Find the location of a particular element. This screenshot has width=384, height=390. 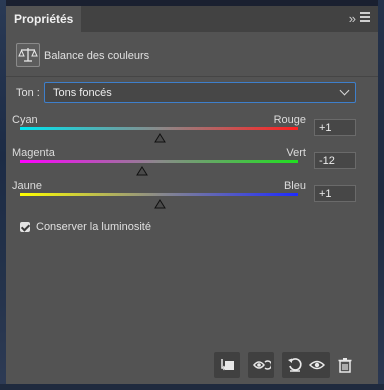

blue-label: Bleu is located at coordinates (294, 186).